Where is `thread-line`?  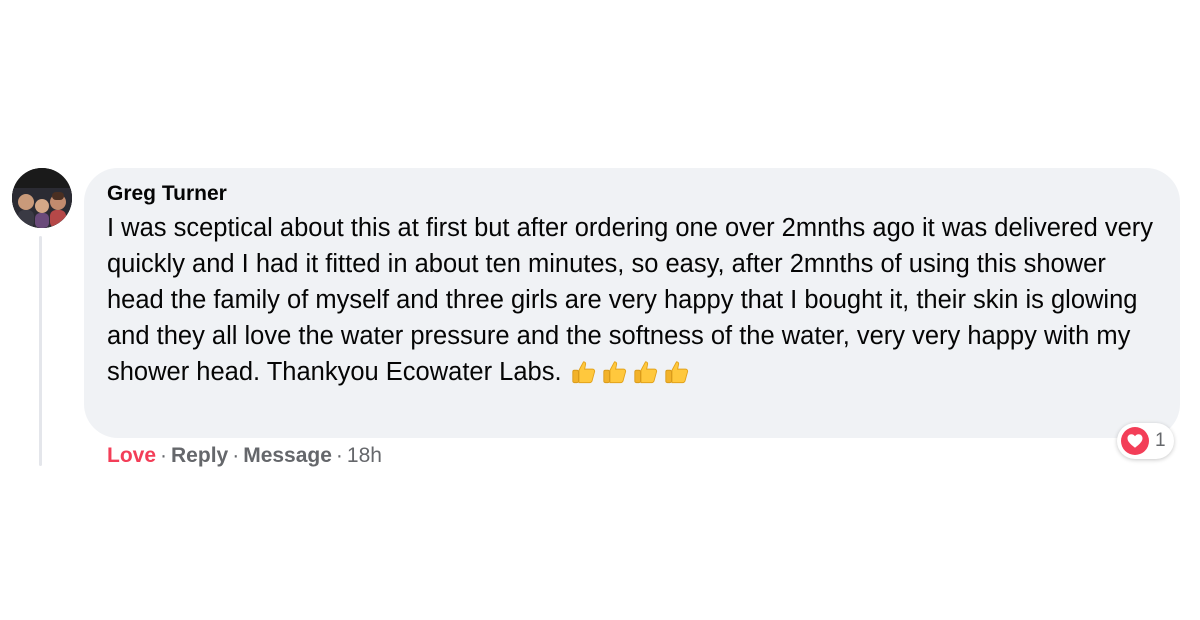 thread-line is located at coordinates (40, 351).